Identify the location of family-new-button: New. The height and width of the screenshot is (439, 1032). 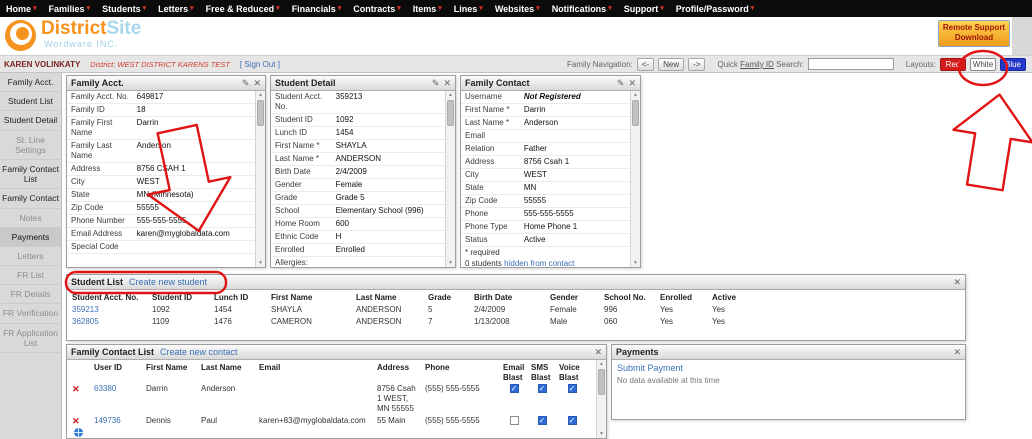
(671, 64).